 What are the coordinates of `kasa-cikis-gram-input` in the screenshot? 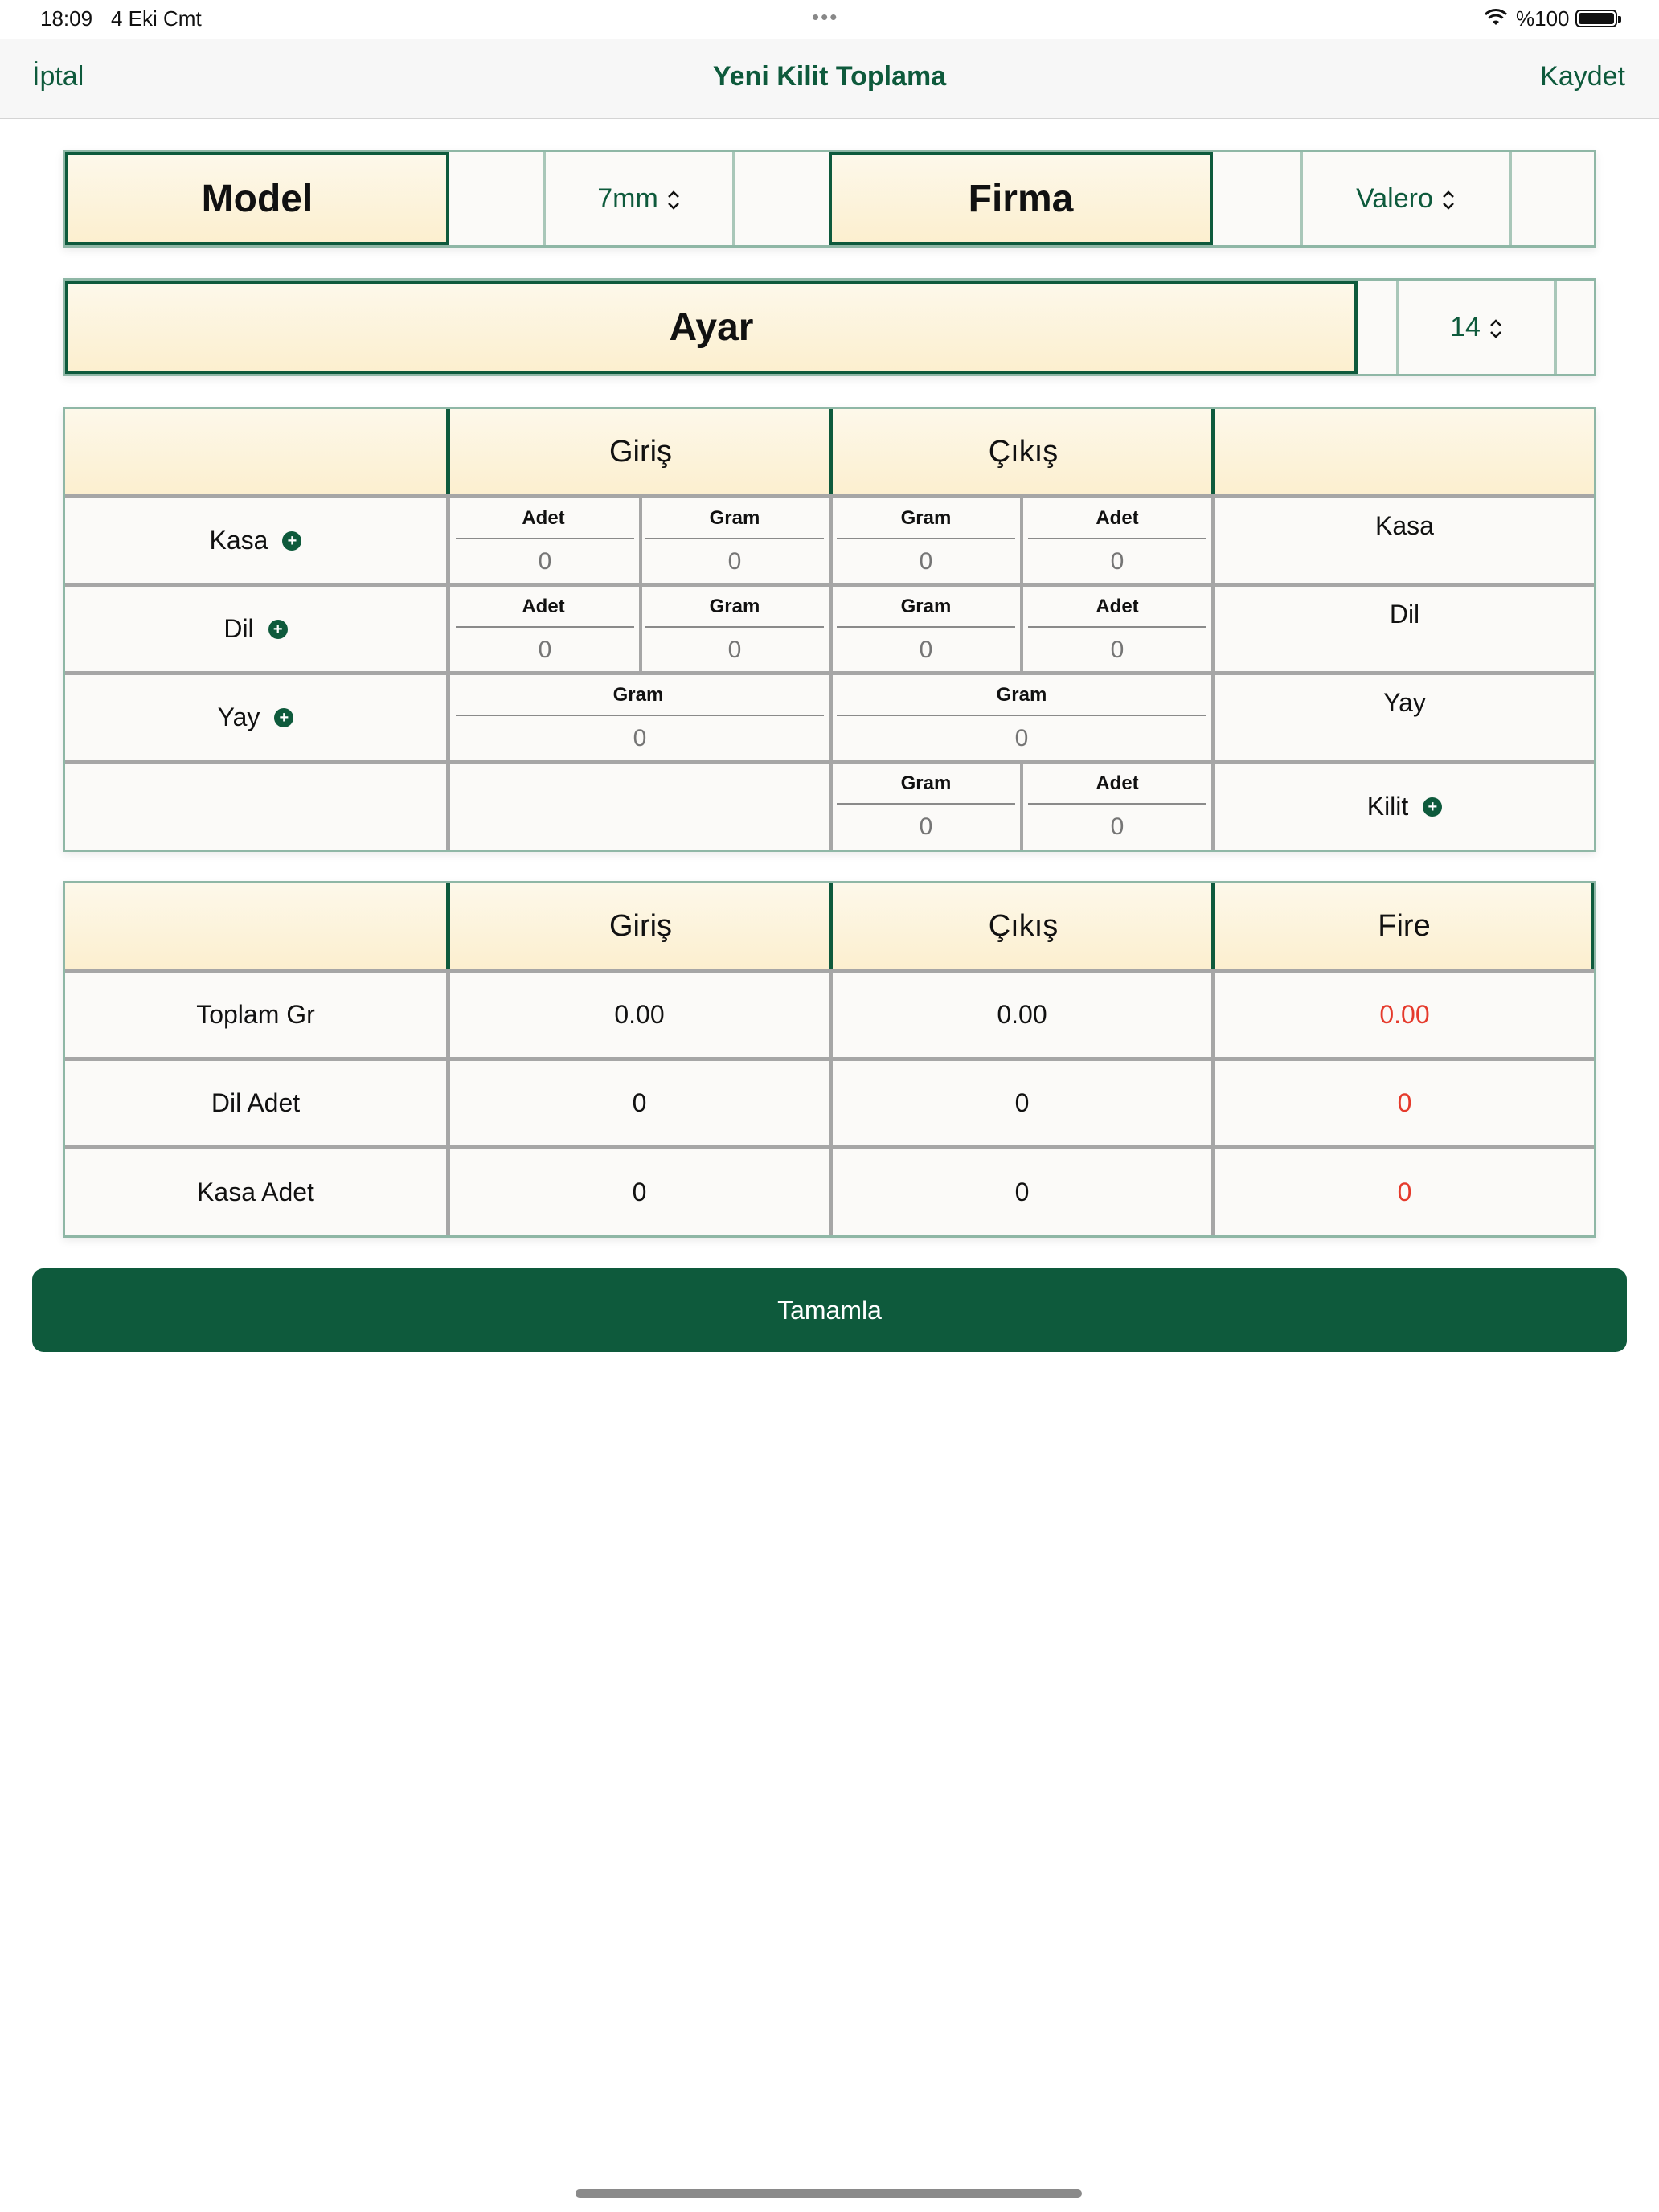 It's located at (926, 562).